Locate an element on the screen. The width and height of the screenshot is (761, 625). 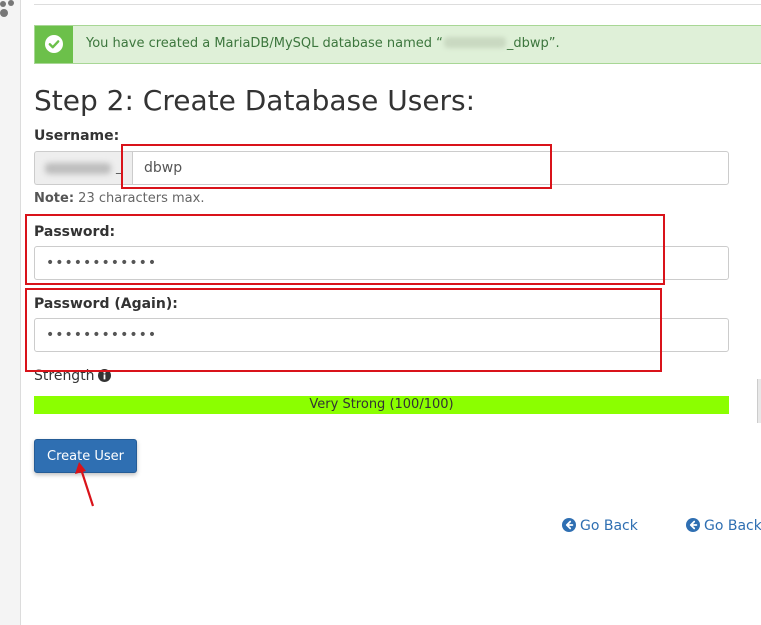
page-title: Step 2: Create Database Users: is located at coordinates (255, 100).